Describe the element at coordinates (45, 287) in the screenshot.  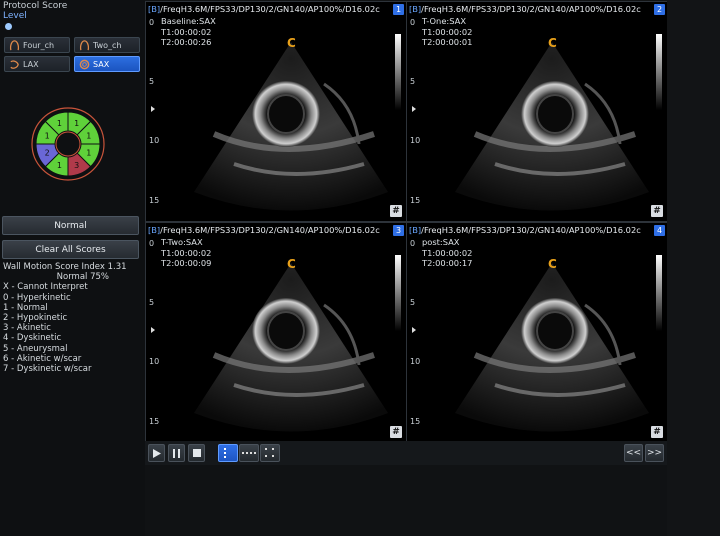
I see `score-legend-item: X - Cannot Interpret` at that location.